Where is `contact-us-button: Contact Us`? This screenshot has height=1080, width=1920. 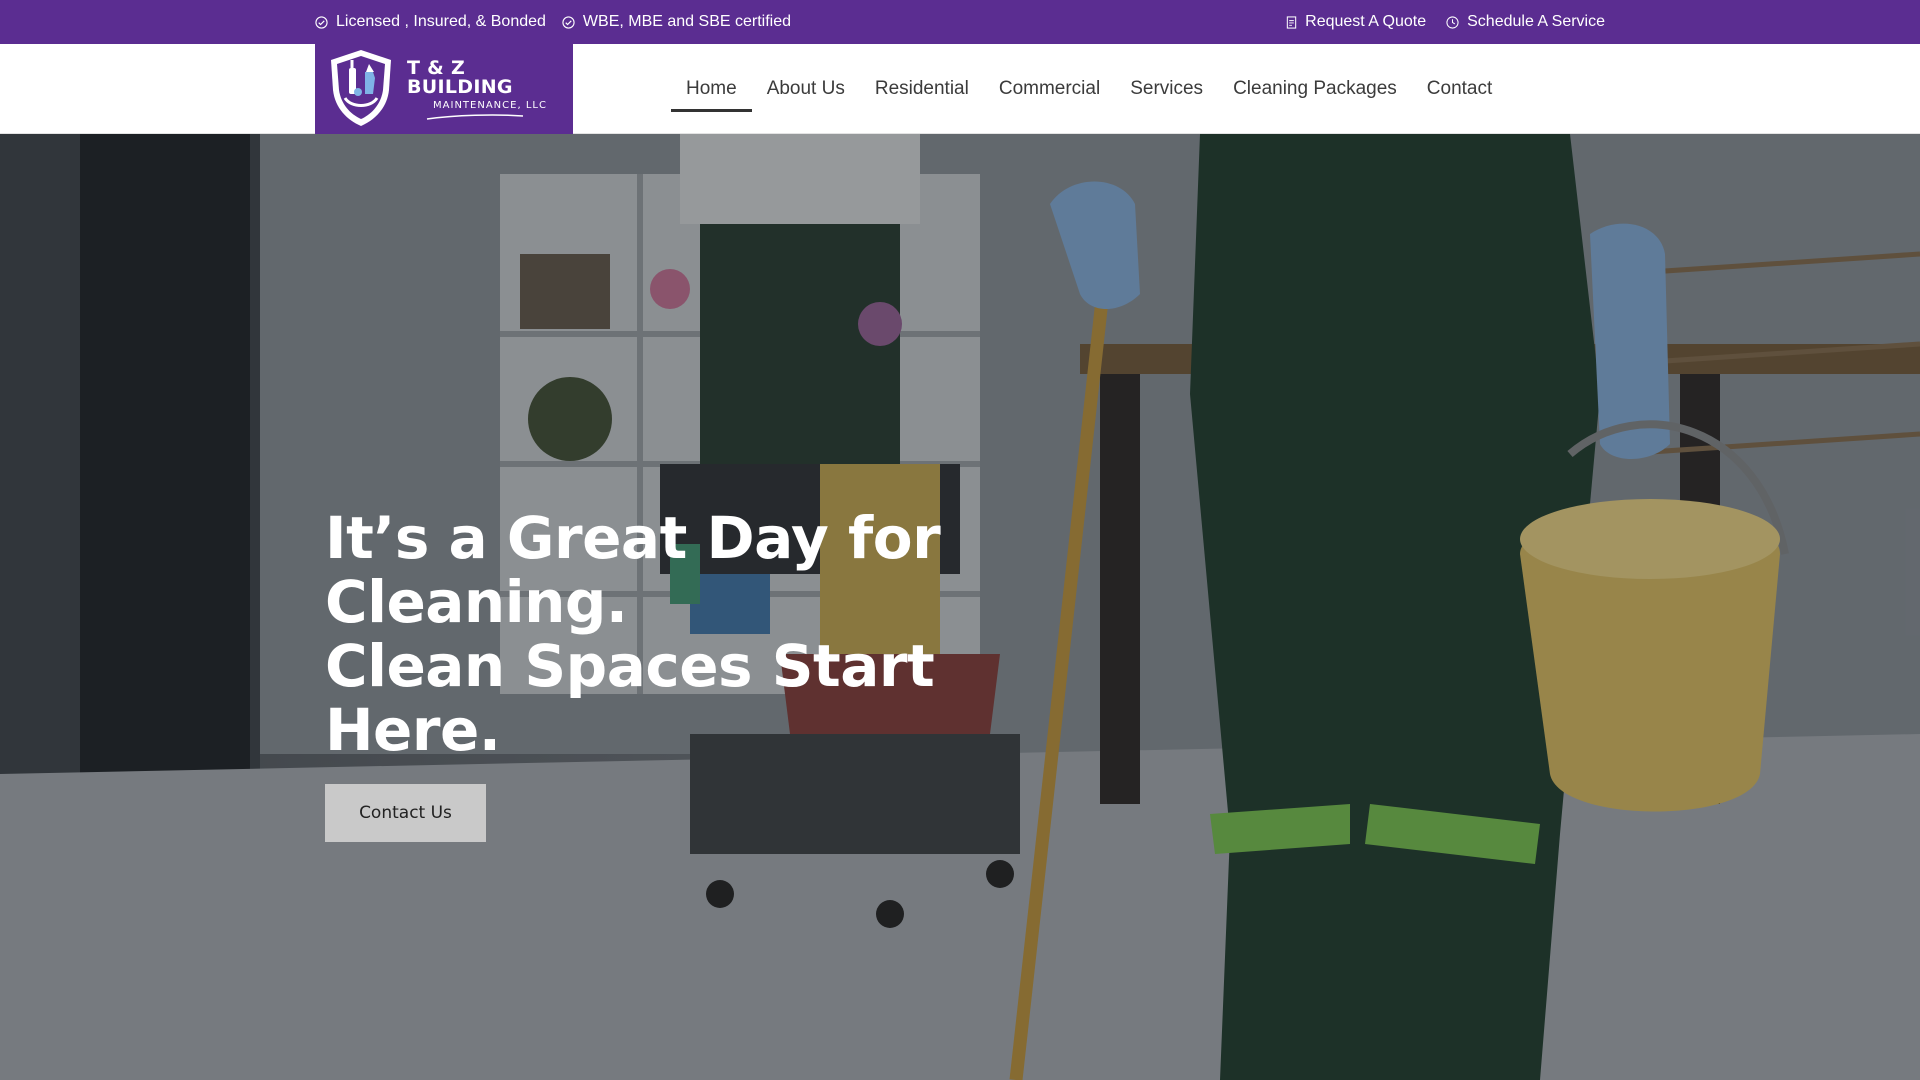 contact-us-button: Contact Us is located at coordinates (405, 813).